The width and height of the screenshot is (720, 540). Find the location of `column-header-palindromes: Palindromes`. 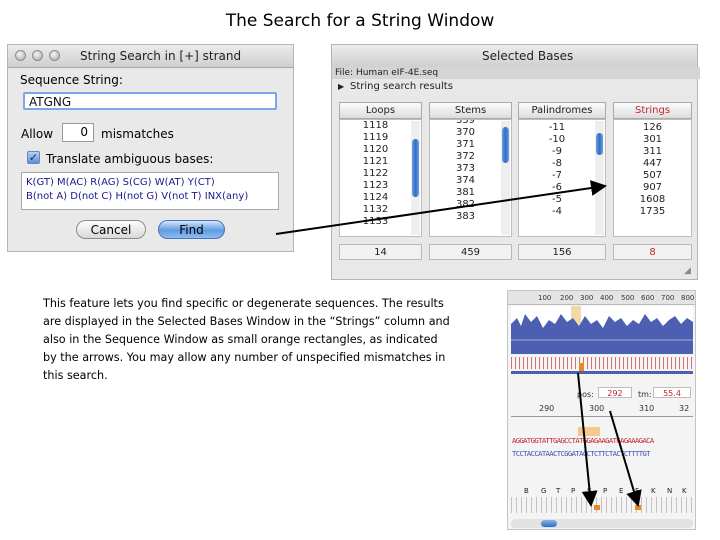

column-header-palindromes: Palindromes is located at coordinates (562, 110).